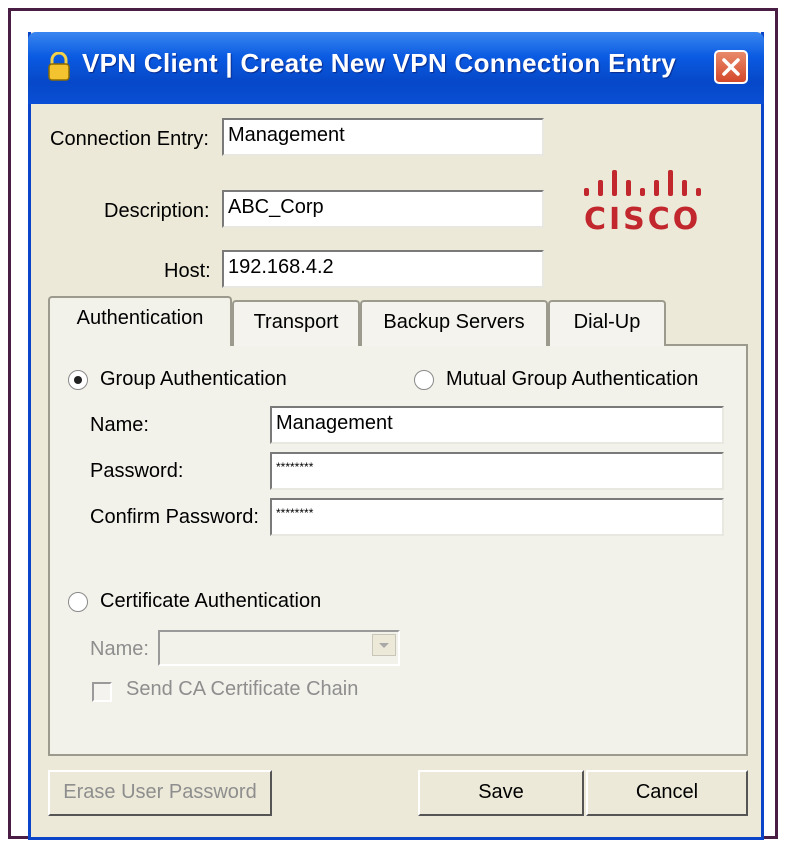 The image size is (786, 847). I want to click on cisco-wordmark: CISCO, so click(643, 219).